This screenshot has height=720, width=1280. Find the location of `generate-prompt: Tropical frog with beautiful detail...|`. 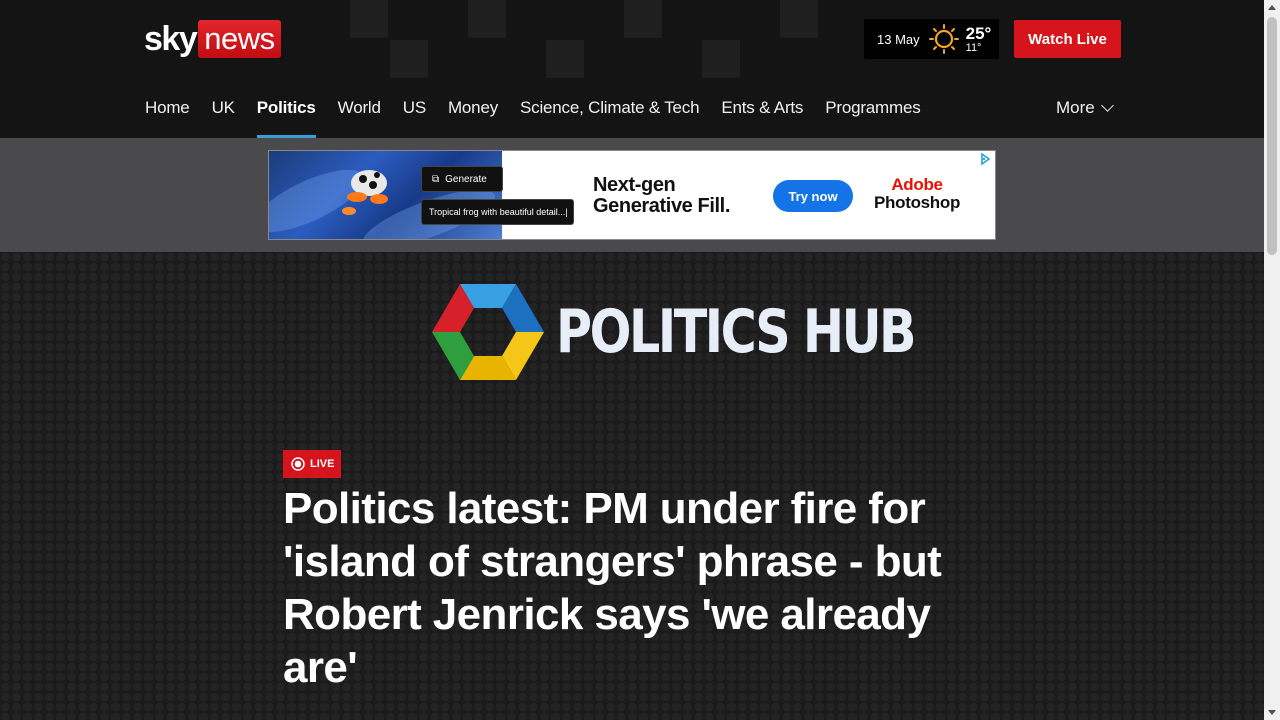

generate-prompt: Tropical frog with beautiful detail...| is located at coordinates (497, 212).